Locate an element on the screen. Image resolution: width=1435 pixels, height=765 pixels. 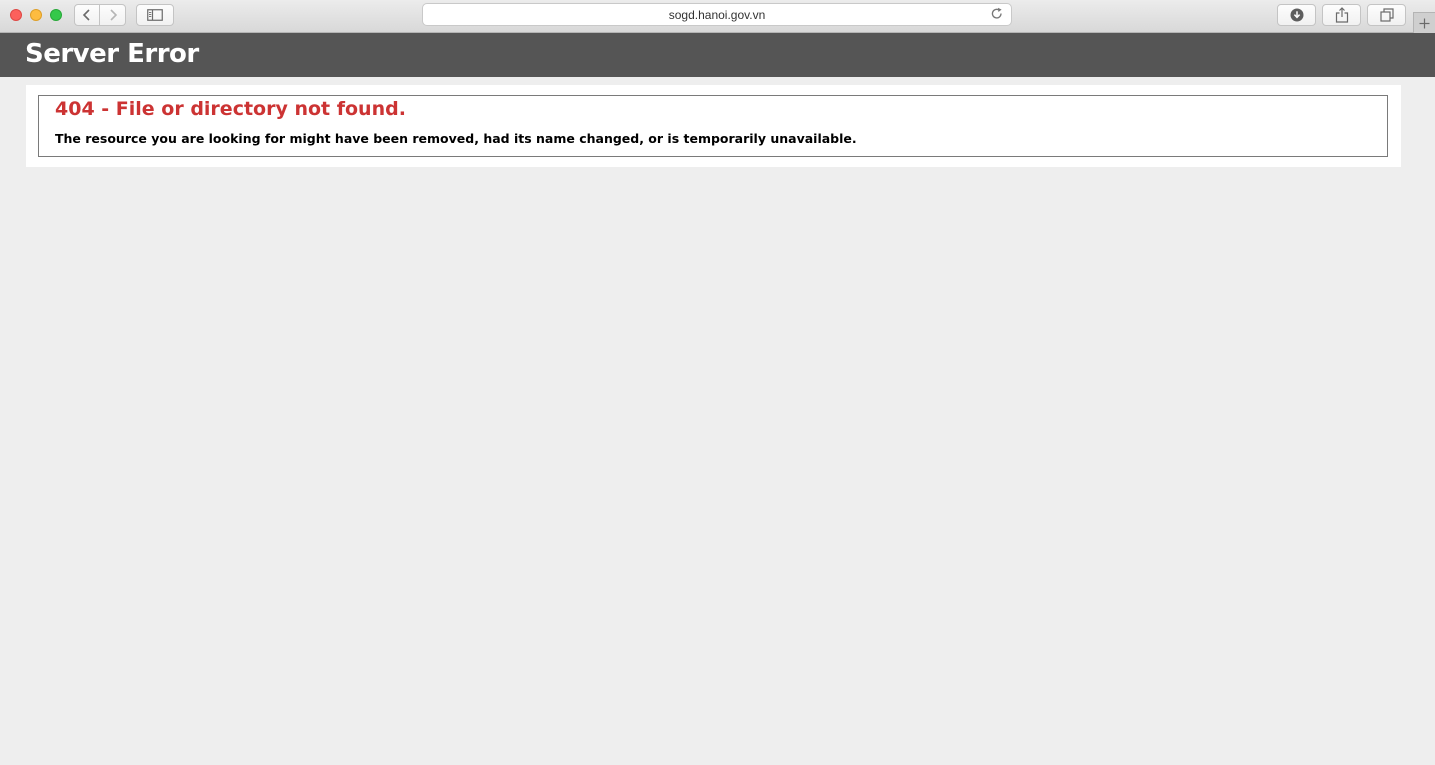
page-title: Server Error is located at coordinates (112, 54).